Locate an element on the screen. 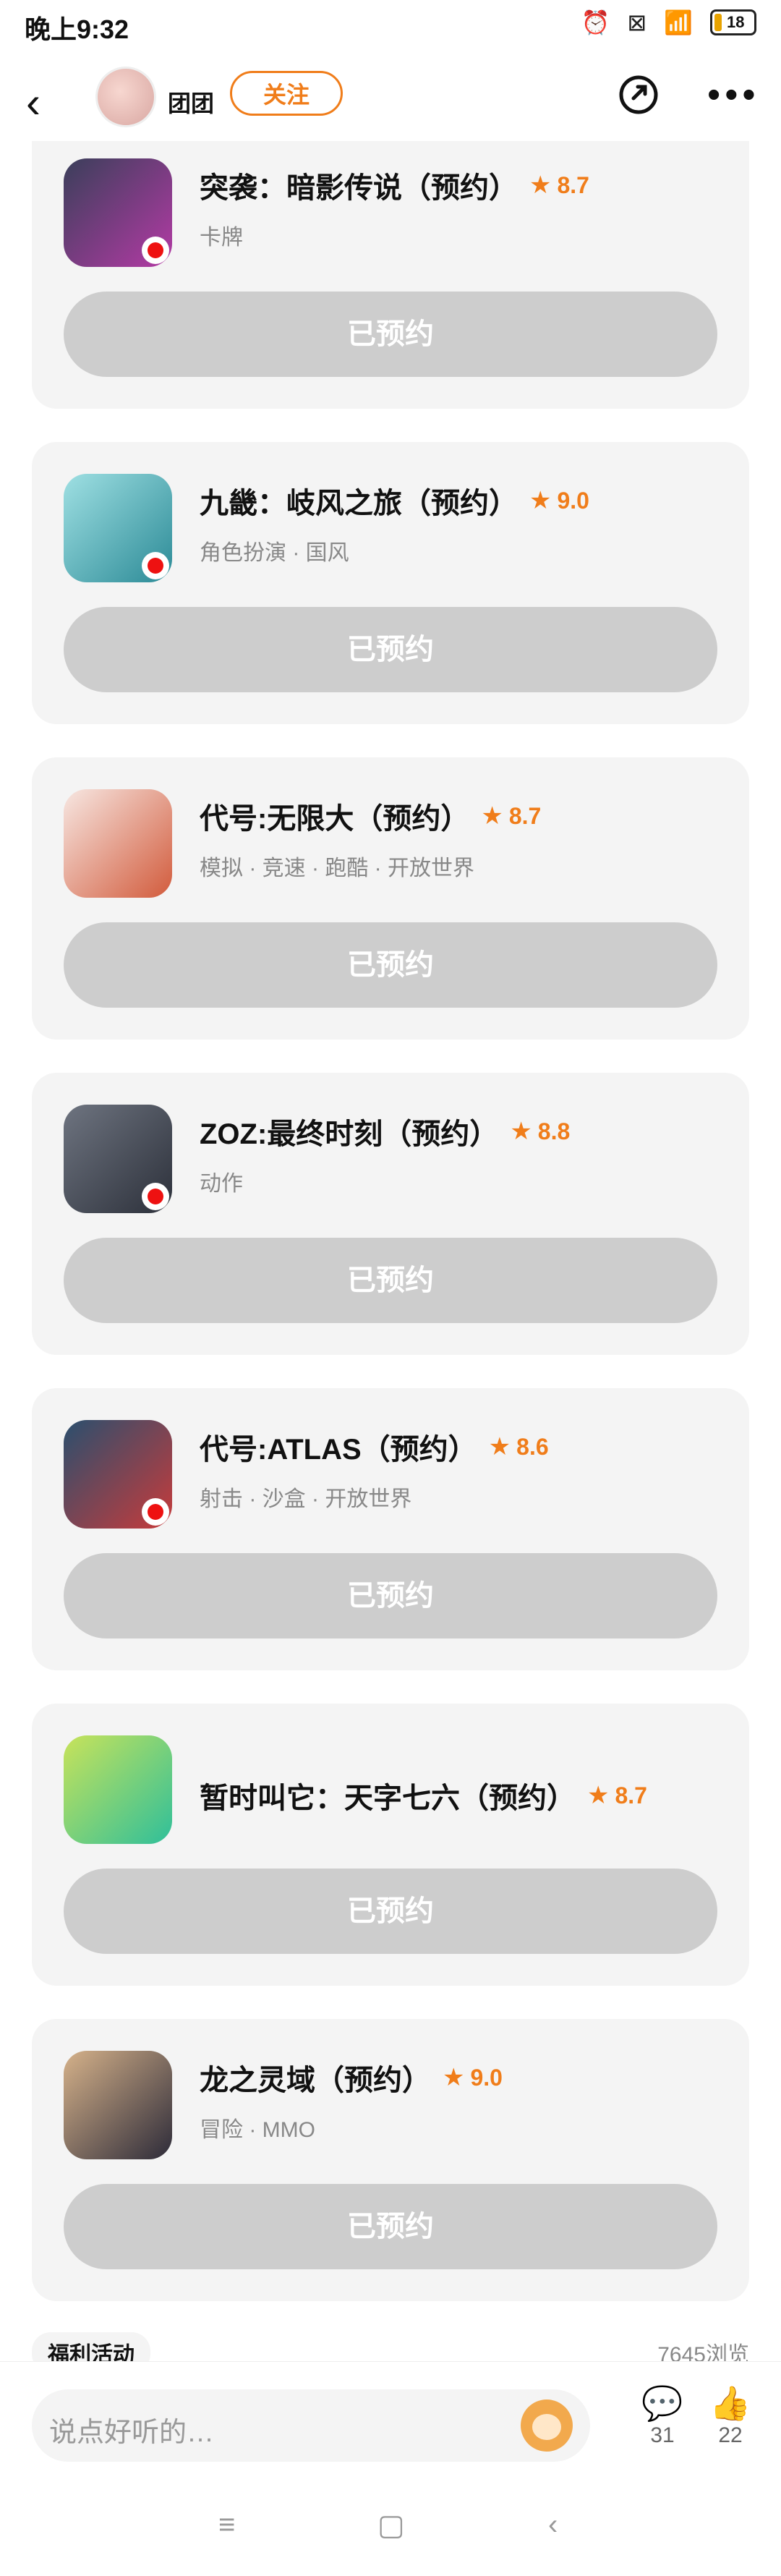 This screenshot has height=2576, width=781. top-bar: ‹ 团团 关注 ••• is located at coordinates (390, 102).